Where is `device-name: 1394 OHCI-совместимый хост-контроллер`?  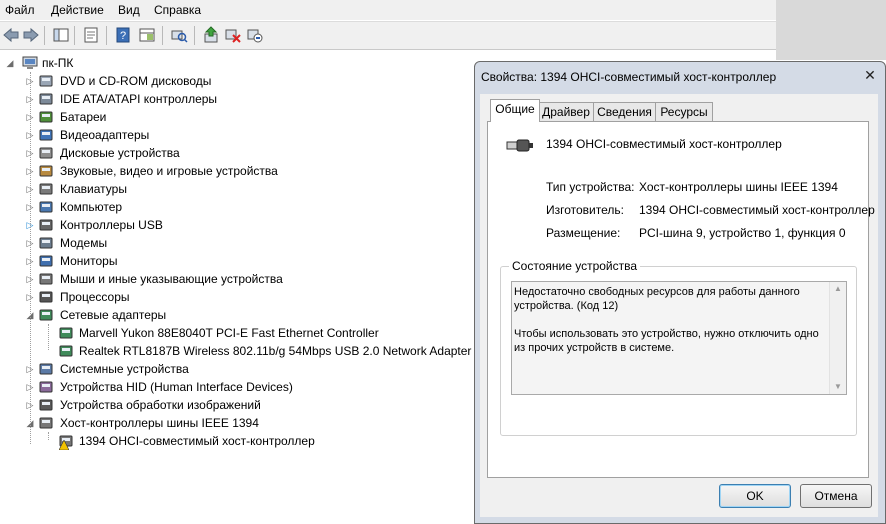 device-name: 1394 OHCI-совместимый хост-контроллер is located at coordinates (664, 144).